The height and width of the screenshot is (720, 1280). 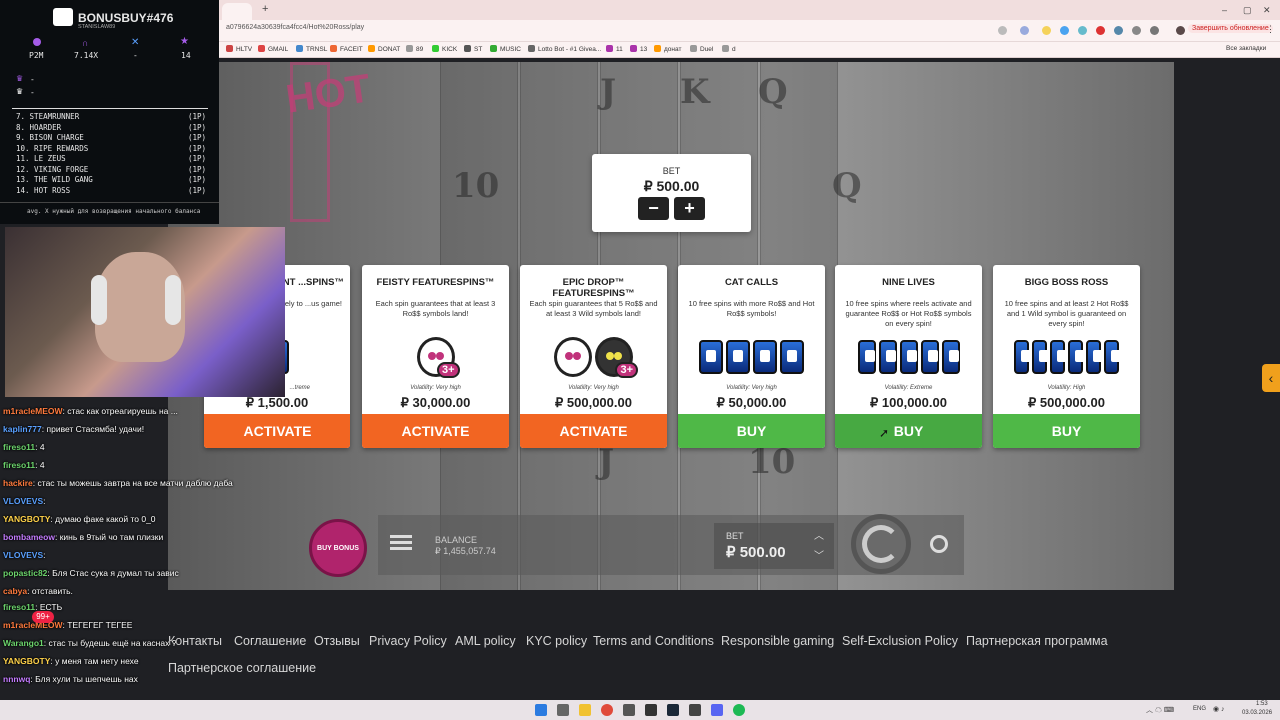 What do you see at coordinates (563, 710) in the screenshot?
I see `search-icon` at bounding box center [563, 710].